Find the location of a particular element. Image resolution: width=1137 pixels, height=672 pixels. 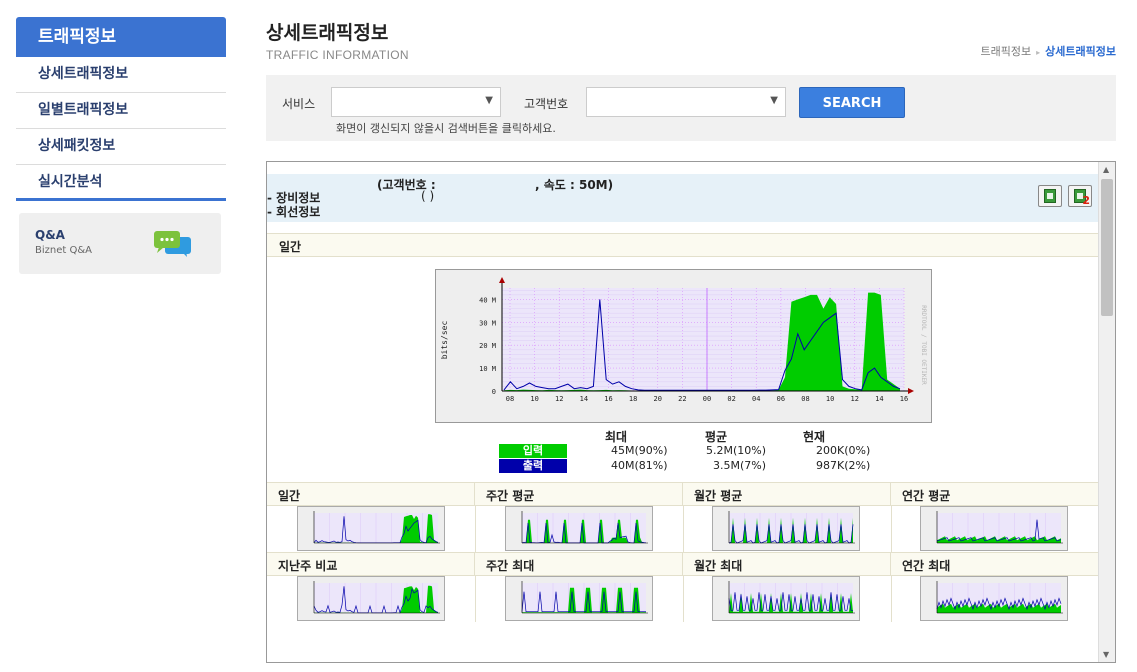

sidebar: 트래픽정보 상세트래픽정보 일별트래픽정보 상세패킷정보 실시간분석 is located at coordinates (121, 109).